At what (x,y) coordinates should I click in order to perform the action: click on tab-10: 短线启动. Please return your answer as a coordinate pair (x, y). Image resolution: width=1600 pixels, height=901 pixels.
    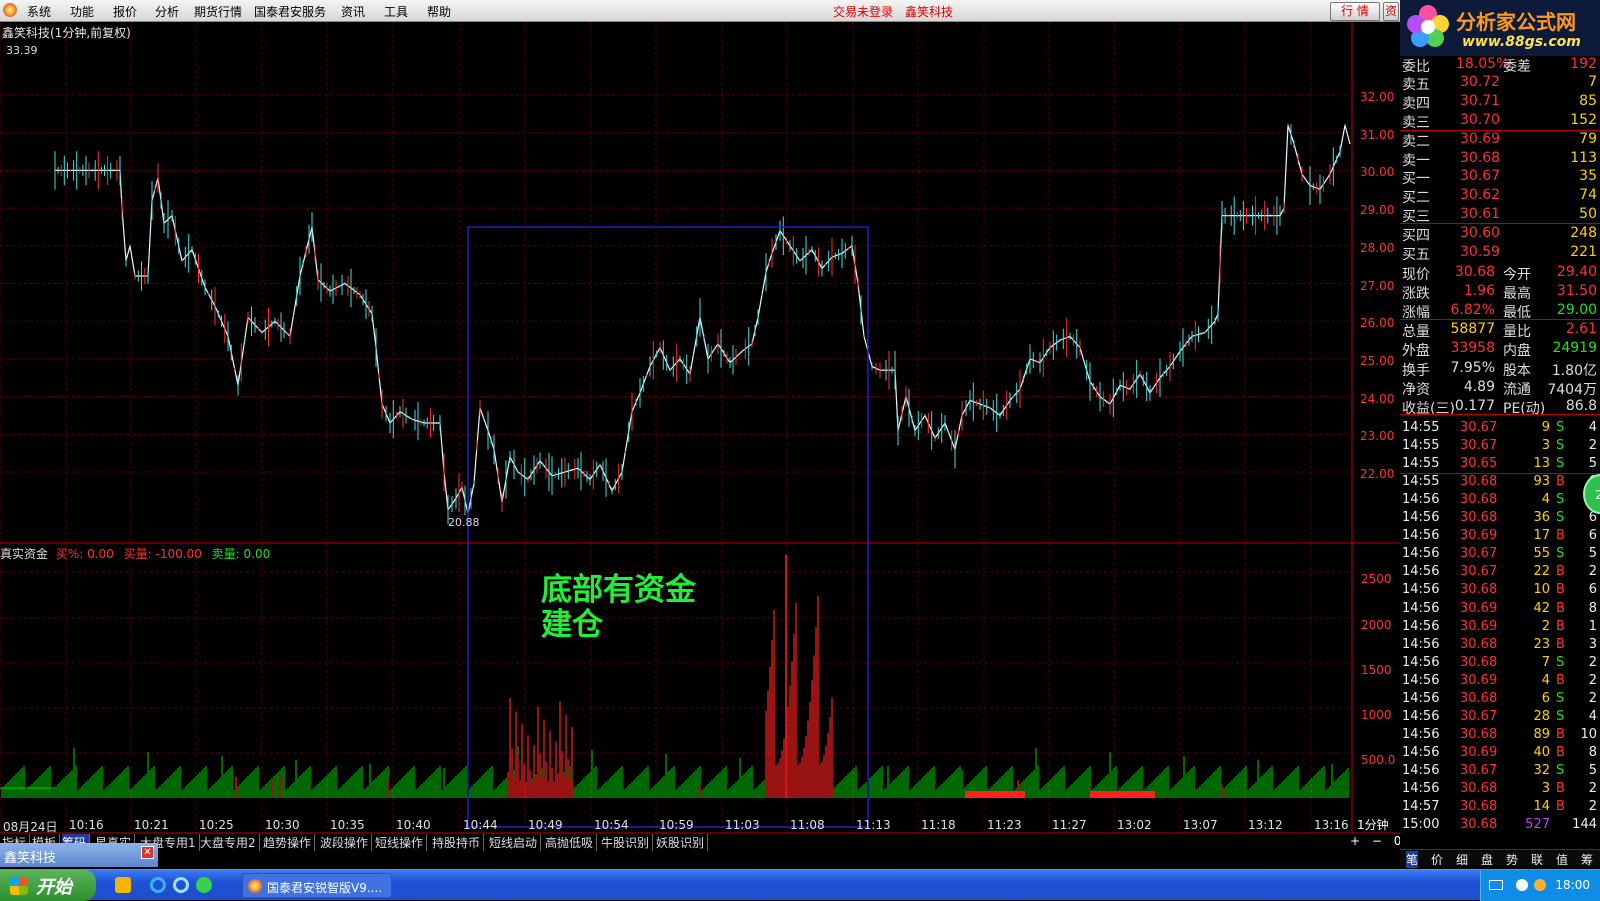
    Looking at the image, I should click on (515, 842).